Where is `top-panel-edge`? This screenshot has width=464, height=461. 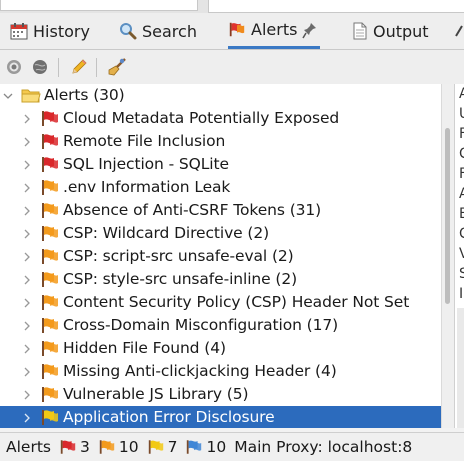 top-panel-edge is located at coordinates (232, 6).